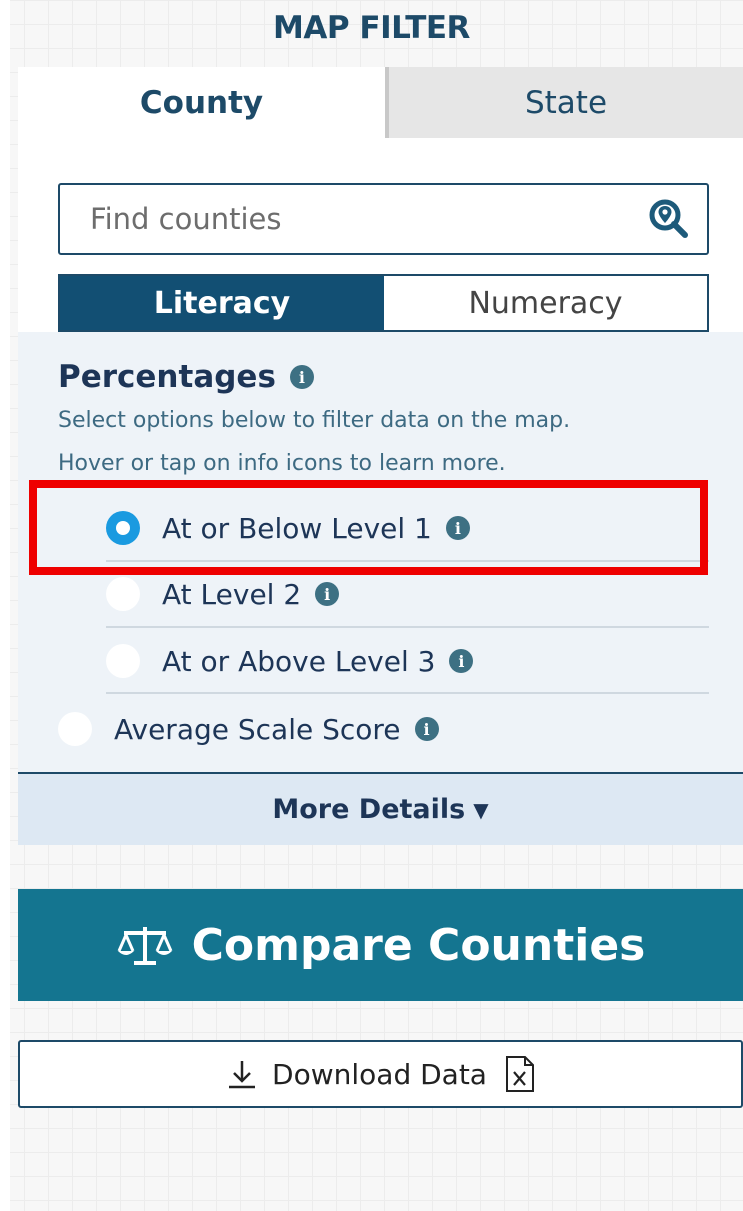 The image size is (743, 1211). What do you see at coordinates (545, 303) in the screenshot?
I see `toggle-numeracy: Numeracy` at bounding box center [545, 303].